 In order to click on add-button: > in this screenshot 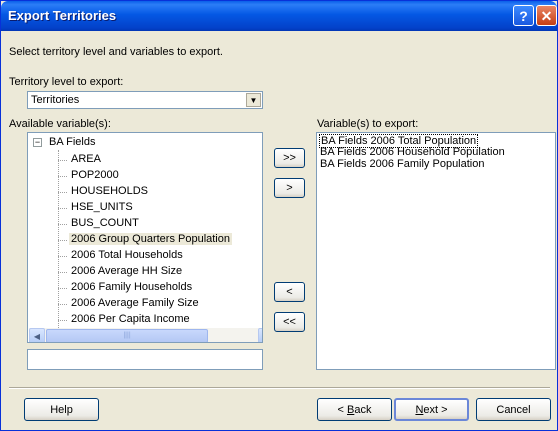, I will do `click(289, 188)`.